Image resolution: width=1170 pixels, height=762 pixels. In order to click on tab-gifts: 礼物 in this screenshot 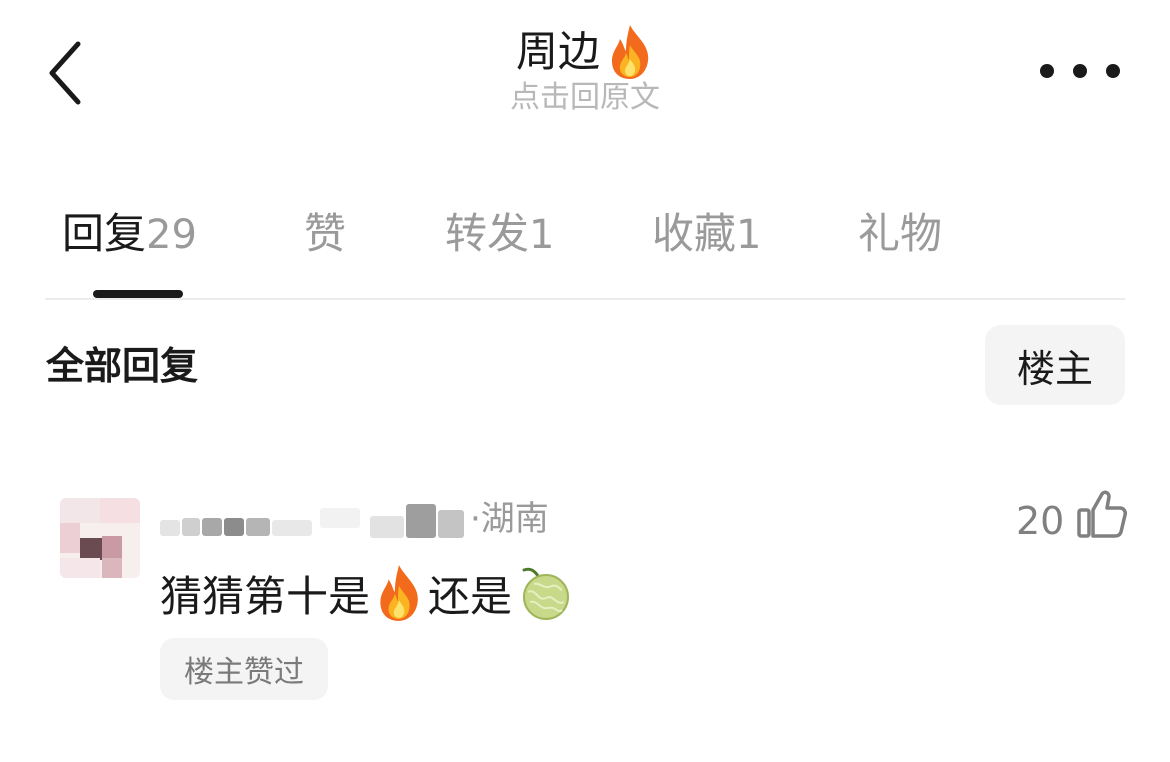, I will do `click(900, 234)`.